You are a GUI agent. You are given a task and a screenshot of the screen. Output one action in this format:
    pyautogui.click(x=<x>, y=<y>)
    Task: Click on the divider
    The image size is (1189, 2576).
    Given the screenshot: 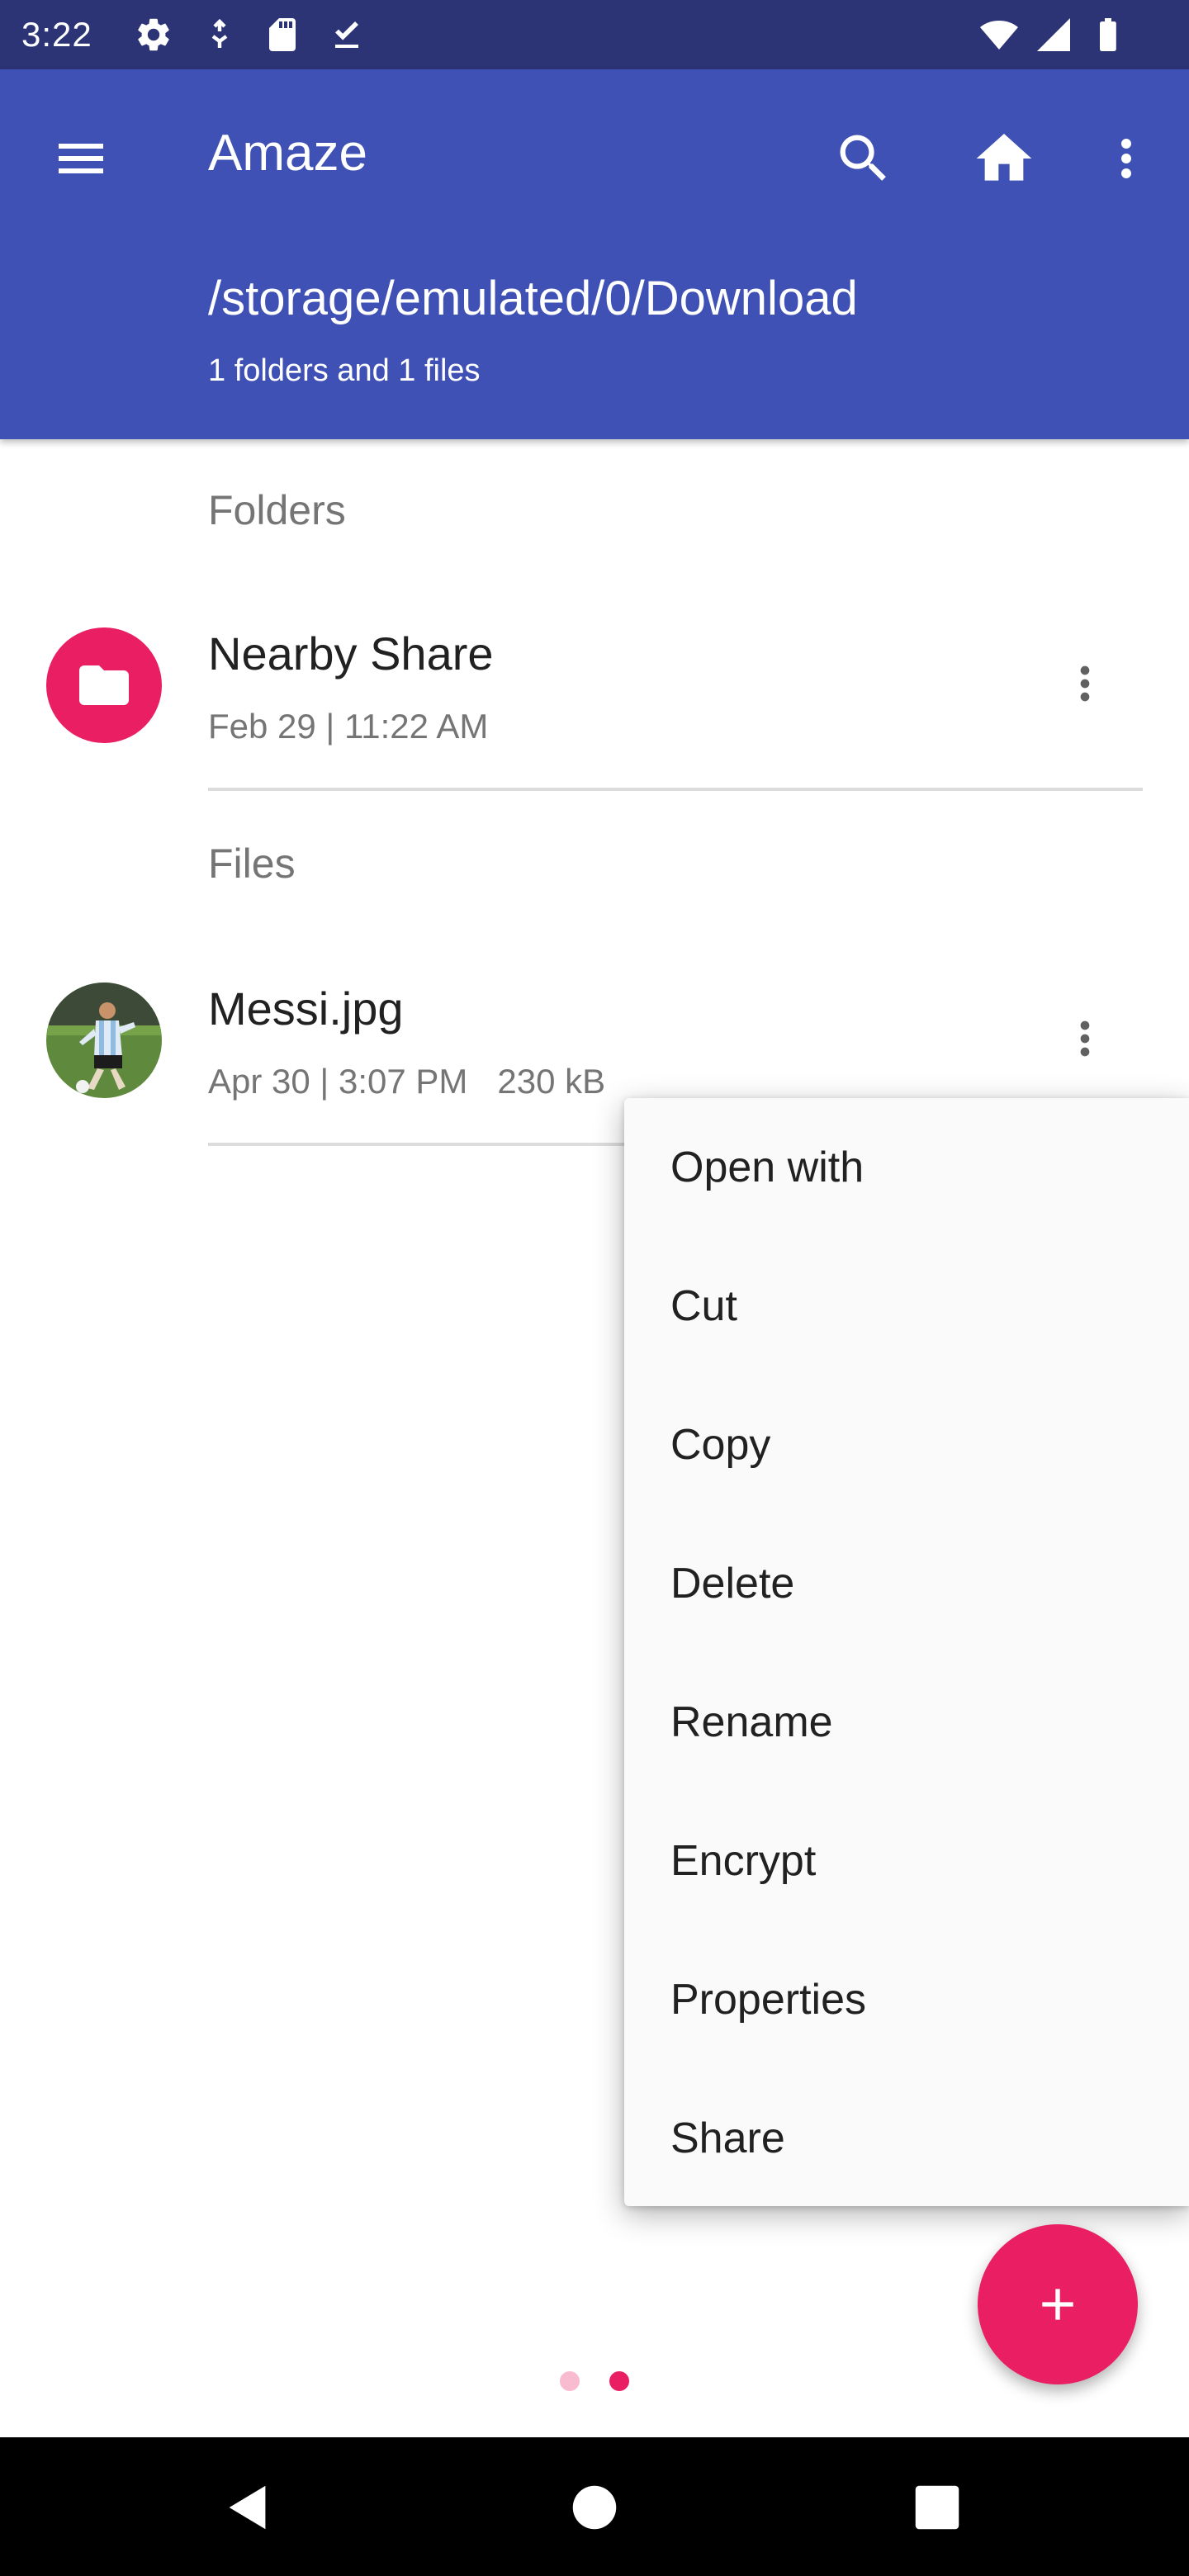 What is the action you would take?
    pyautogui.click(x=675, y=789)
    